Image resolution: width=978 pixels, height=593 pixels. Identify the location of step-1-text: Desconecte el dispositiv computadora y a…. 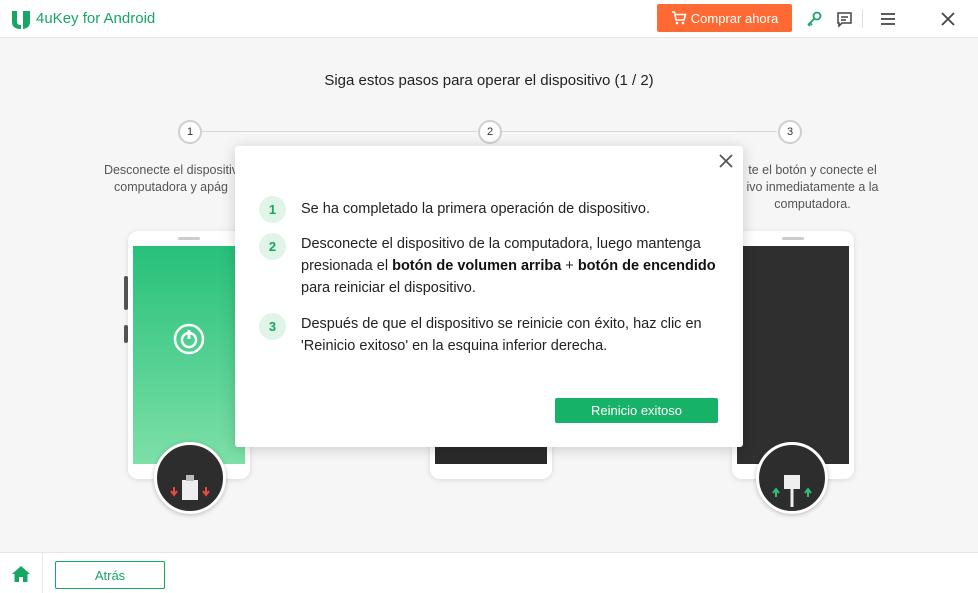
(171, 178).